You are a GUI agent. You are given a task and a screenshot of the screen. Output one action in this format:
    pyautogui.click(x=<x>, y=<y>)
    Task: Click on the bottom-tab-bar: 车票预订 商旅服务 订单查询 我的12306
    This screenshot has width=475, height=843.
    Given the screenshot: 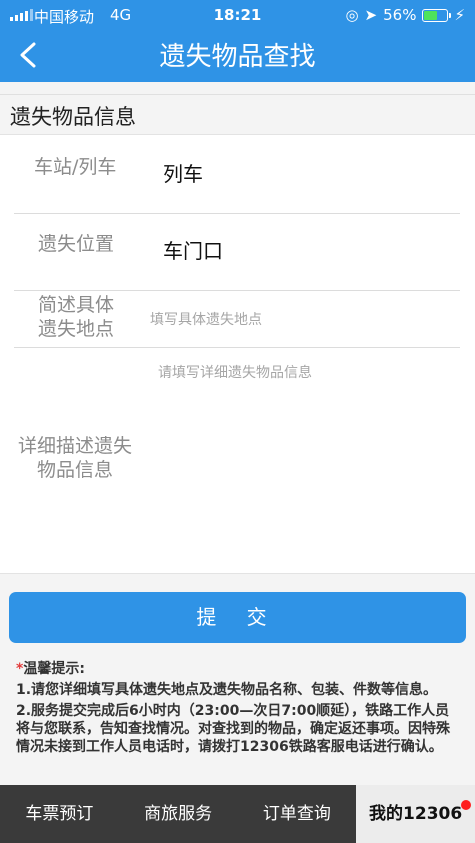 What is the action you would take?
    pyautogui.click(x=237, y=814)
    